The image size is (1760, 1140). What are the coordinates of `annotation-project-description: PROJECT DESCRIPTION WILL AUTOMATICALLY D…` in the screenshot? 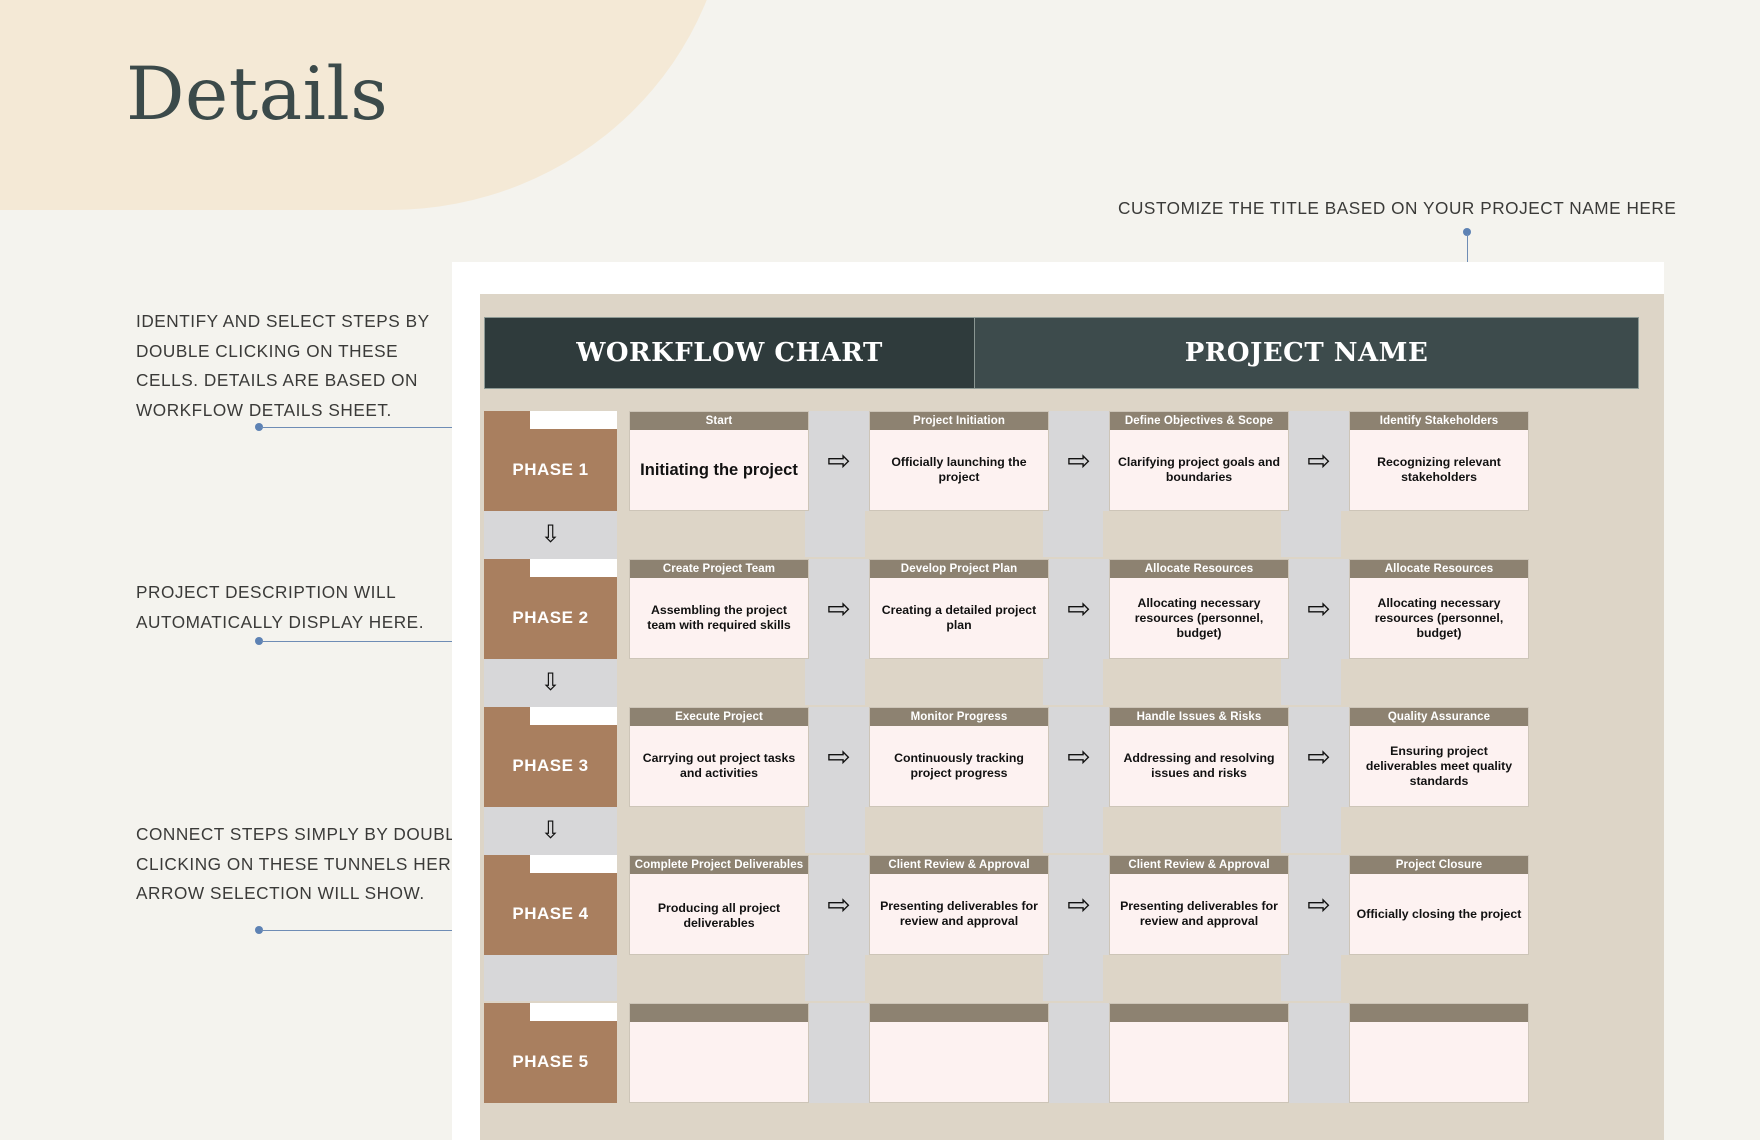 It's located at (280, 607).